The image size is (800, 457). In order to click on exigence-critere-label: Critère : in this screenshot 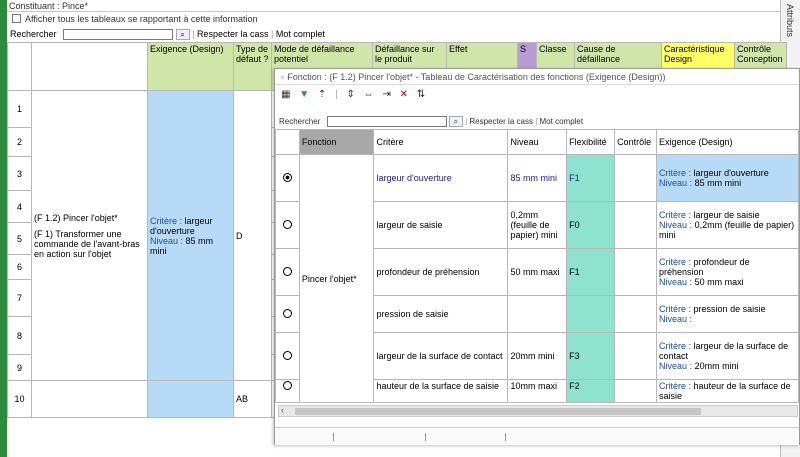, I will do `click(166, 220)`.